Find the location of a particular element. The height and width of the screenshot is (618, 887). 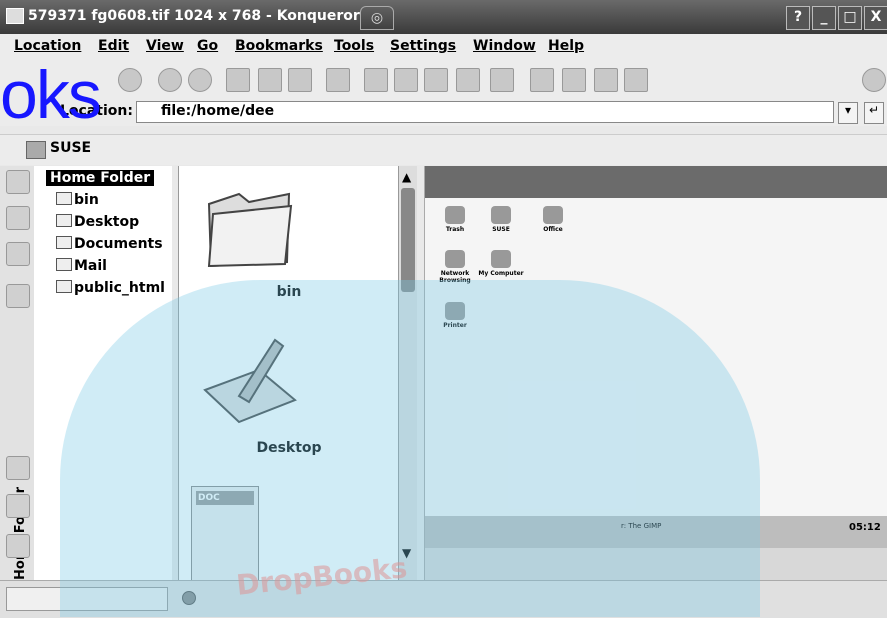

tree-item-label: Mail is located at coordinates (90, 266).